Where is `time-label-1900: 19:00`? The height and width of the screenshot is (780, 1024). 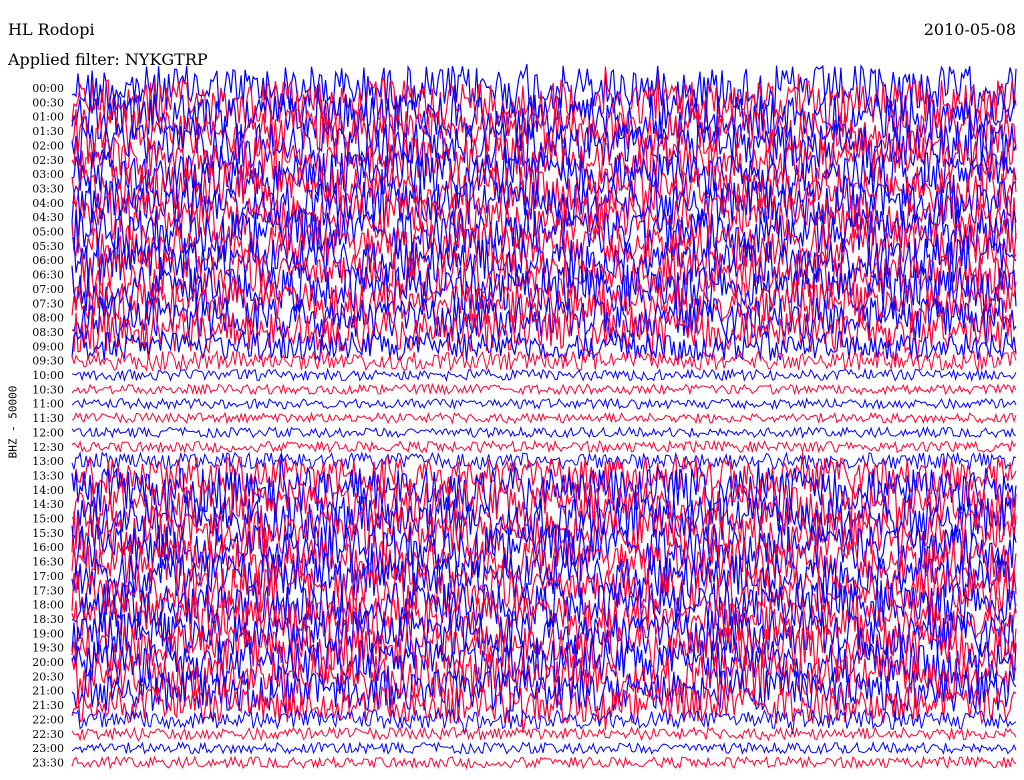
time-label-1900: 19:00 is located at coordinates (48, 633).